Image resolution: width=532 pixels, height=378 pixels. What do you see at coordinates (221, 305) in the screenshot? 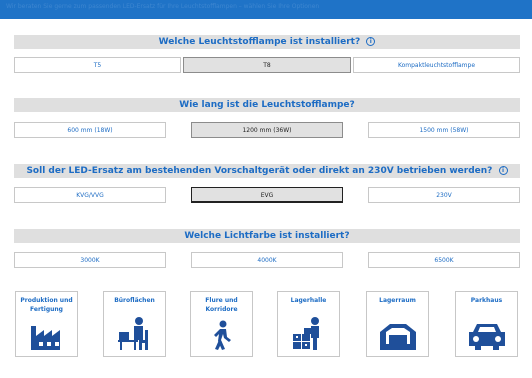
I see `category-label: Flure und Korridore` at bounding box center [221, 305].